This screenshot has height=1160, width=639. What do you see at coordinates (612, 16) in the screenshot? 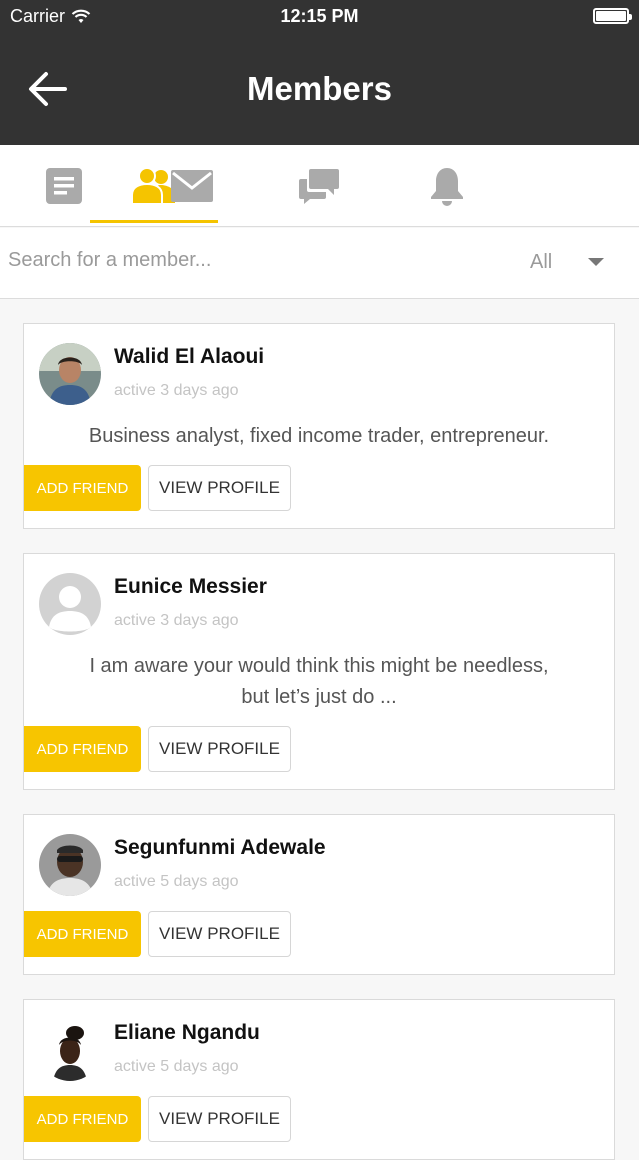
I see `battery-icon` at bounding box center [612, 16].